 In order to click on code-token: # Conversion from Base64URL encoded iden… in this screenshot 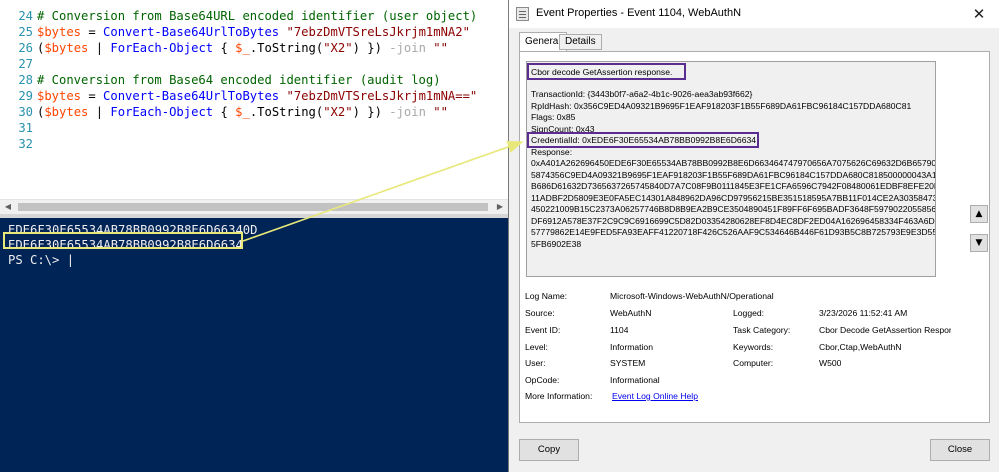, I will do `click(257, 16)`.